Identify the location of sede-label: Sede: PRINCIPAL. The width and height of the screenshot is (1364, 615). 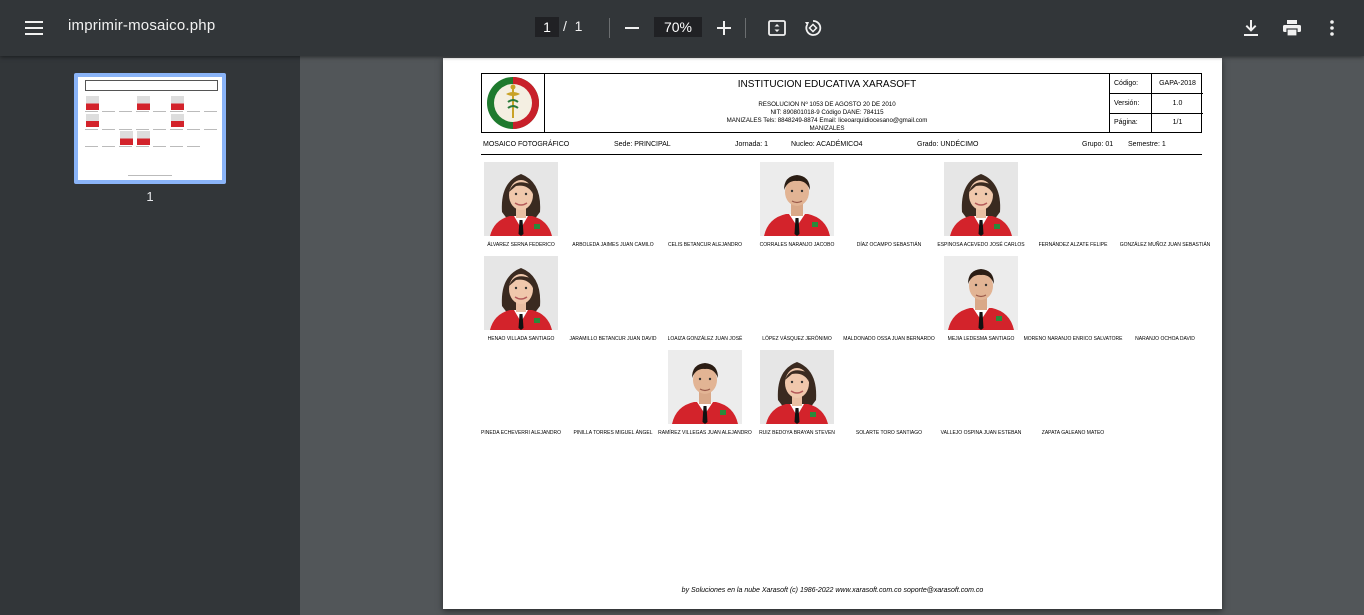
(642, 144).